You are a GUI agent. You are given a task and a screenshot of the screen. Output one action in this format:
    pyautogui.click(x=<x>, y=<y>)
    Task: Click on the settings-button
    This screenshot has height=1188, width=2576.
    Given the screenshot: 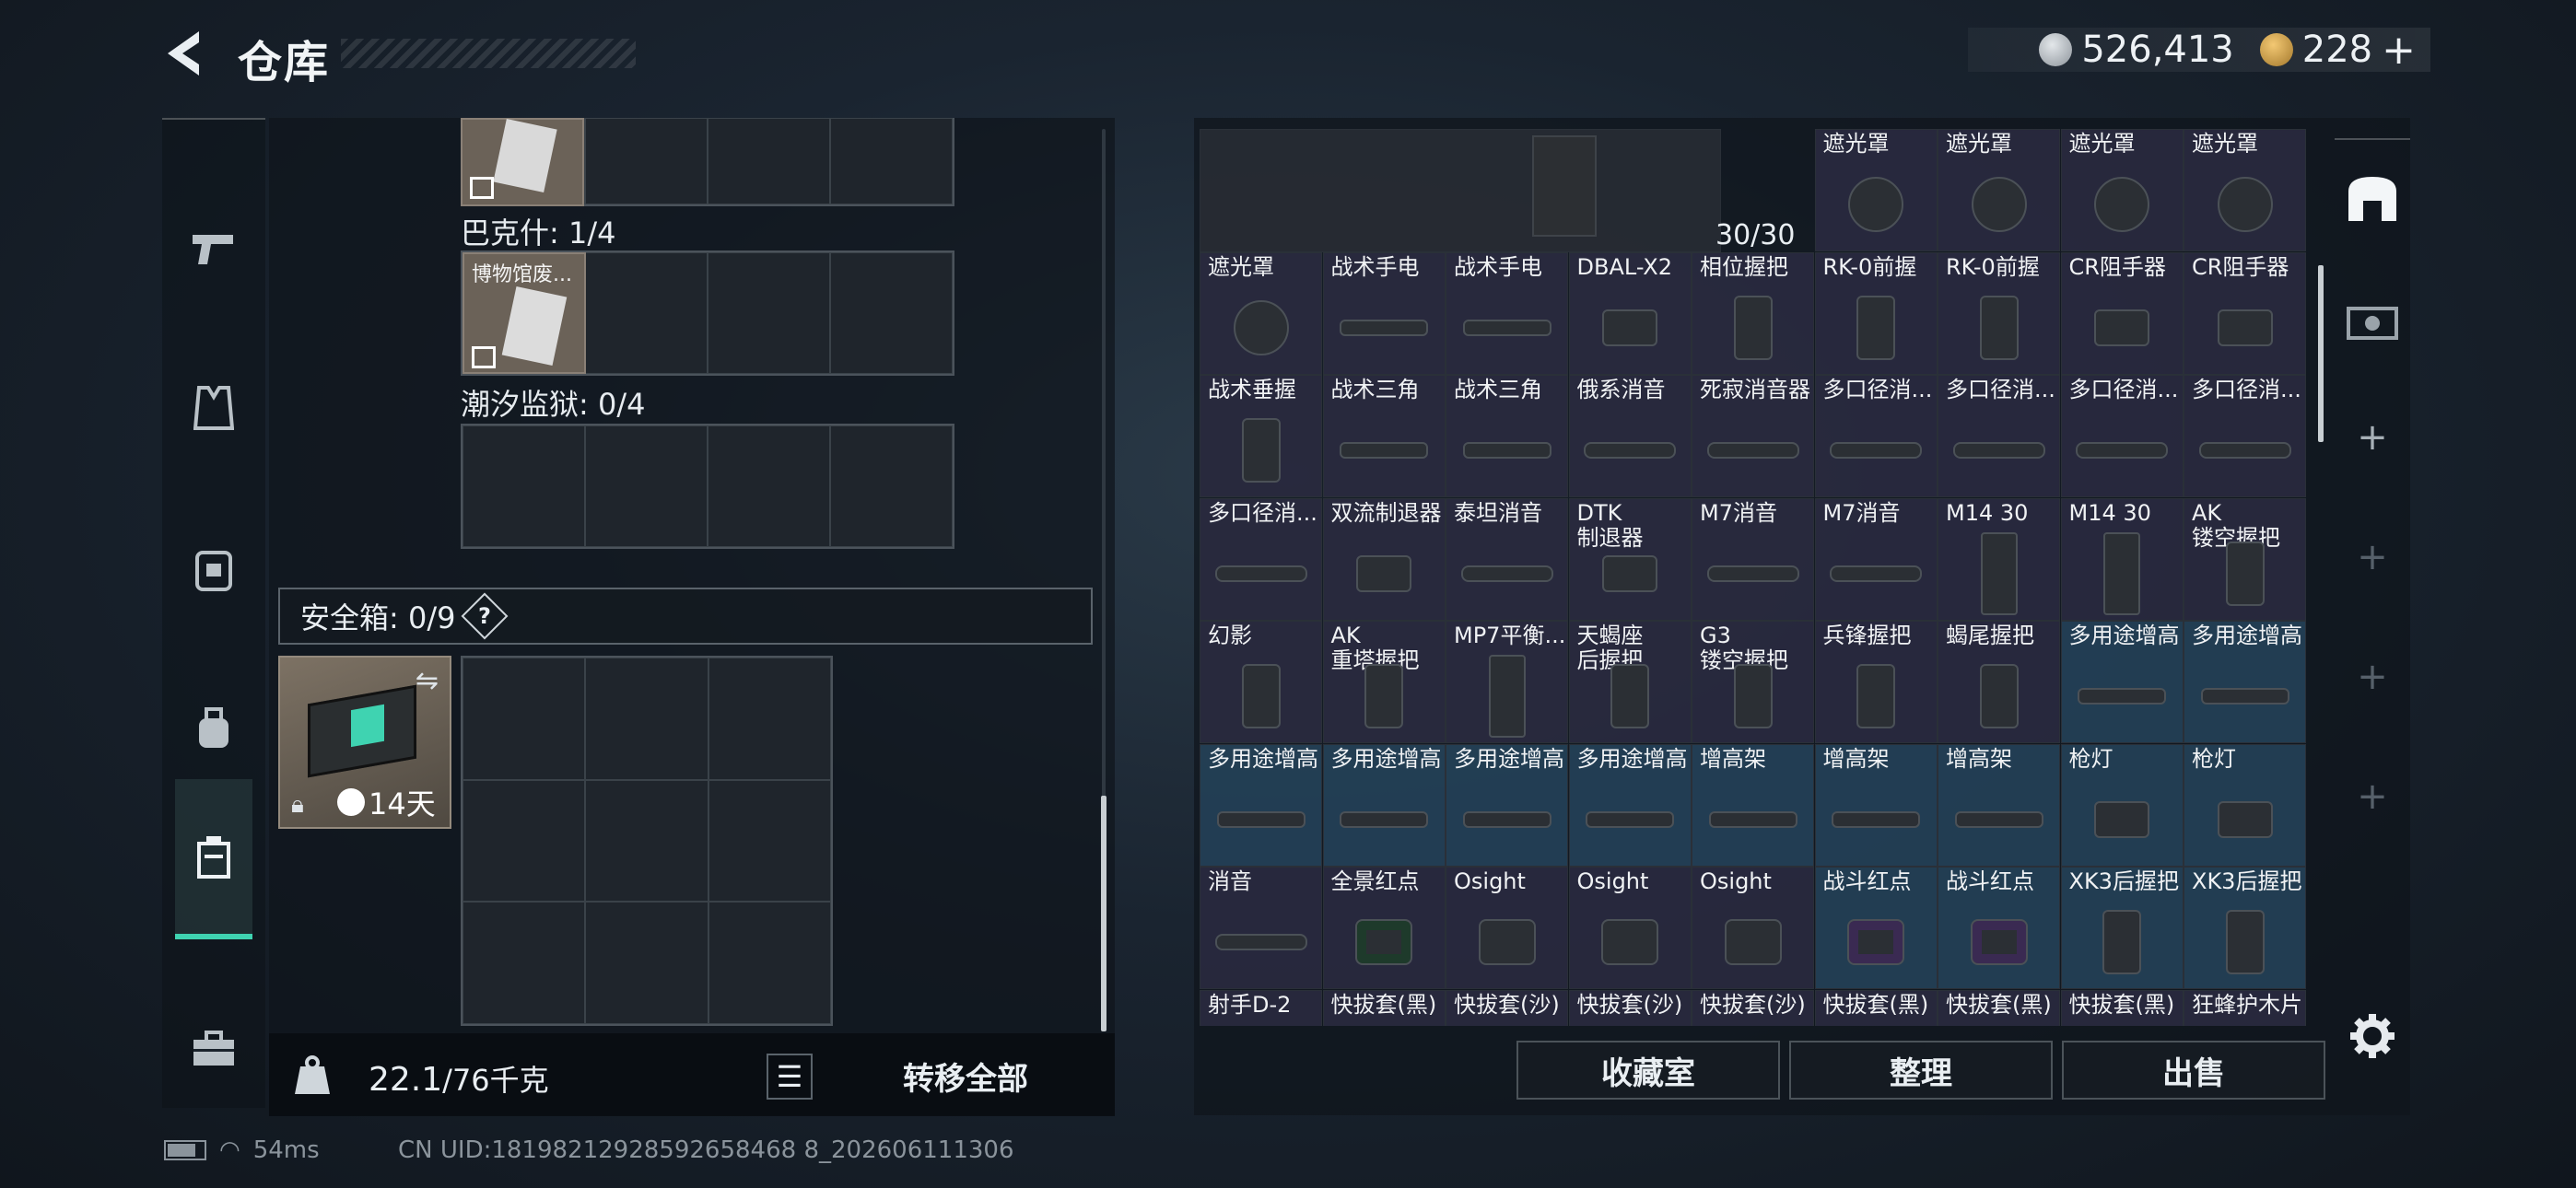 What is the action you would take?
    pyautogui.click(x=2372, y=1036)
    